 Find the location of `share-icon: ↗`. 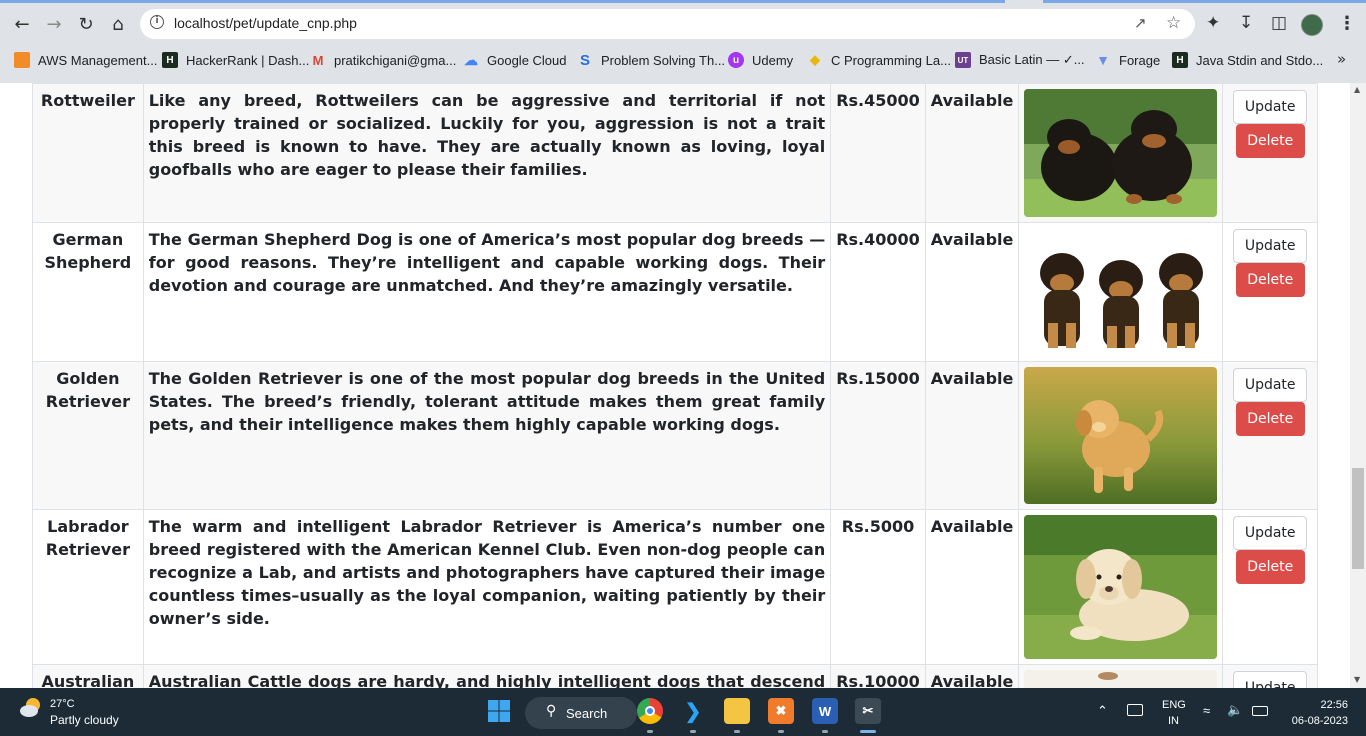

share-icon: ↗ is located at coordinates (1140, 23).